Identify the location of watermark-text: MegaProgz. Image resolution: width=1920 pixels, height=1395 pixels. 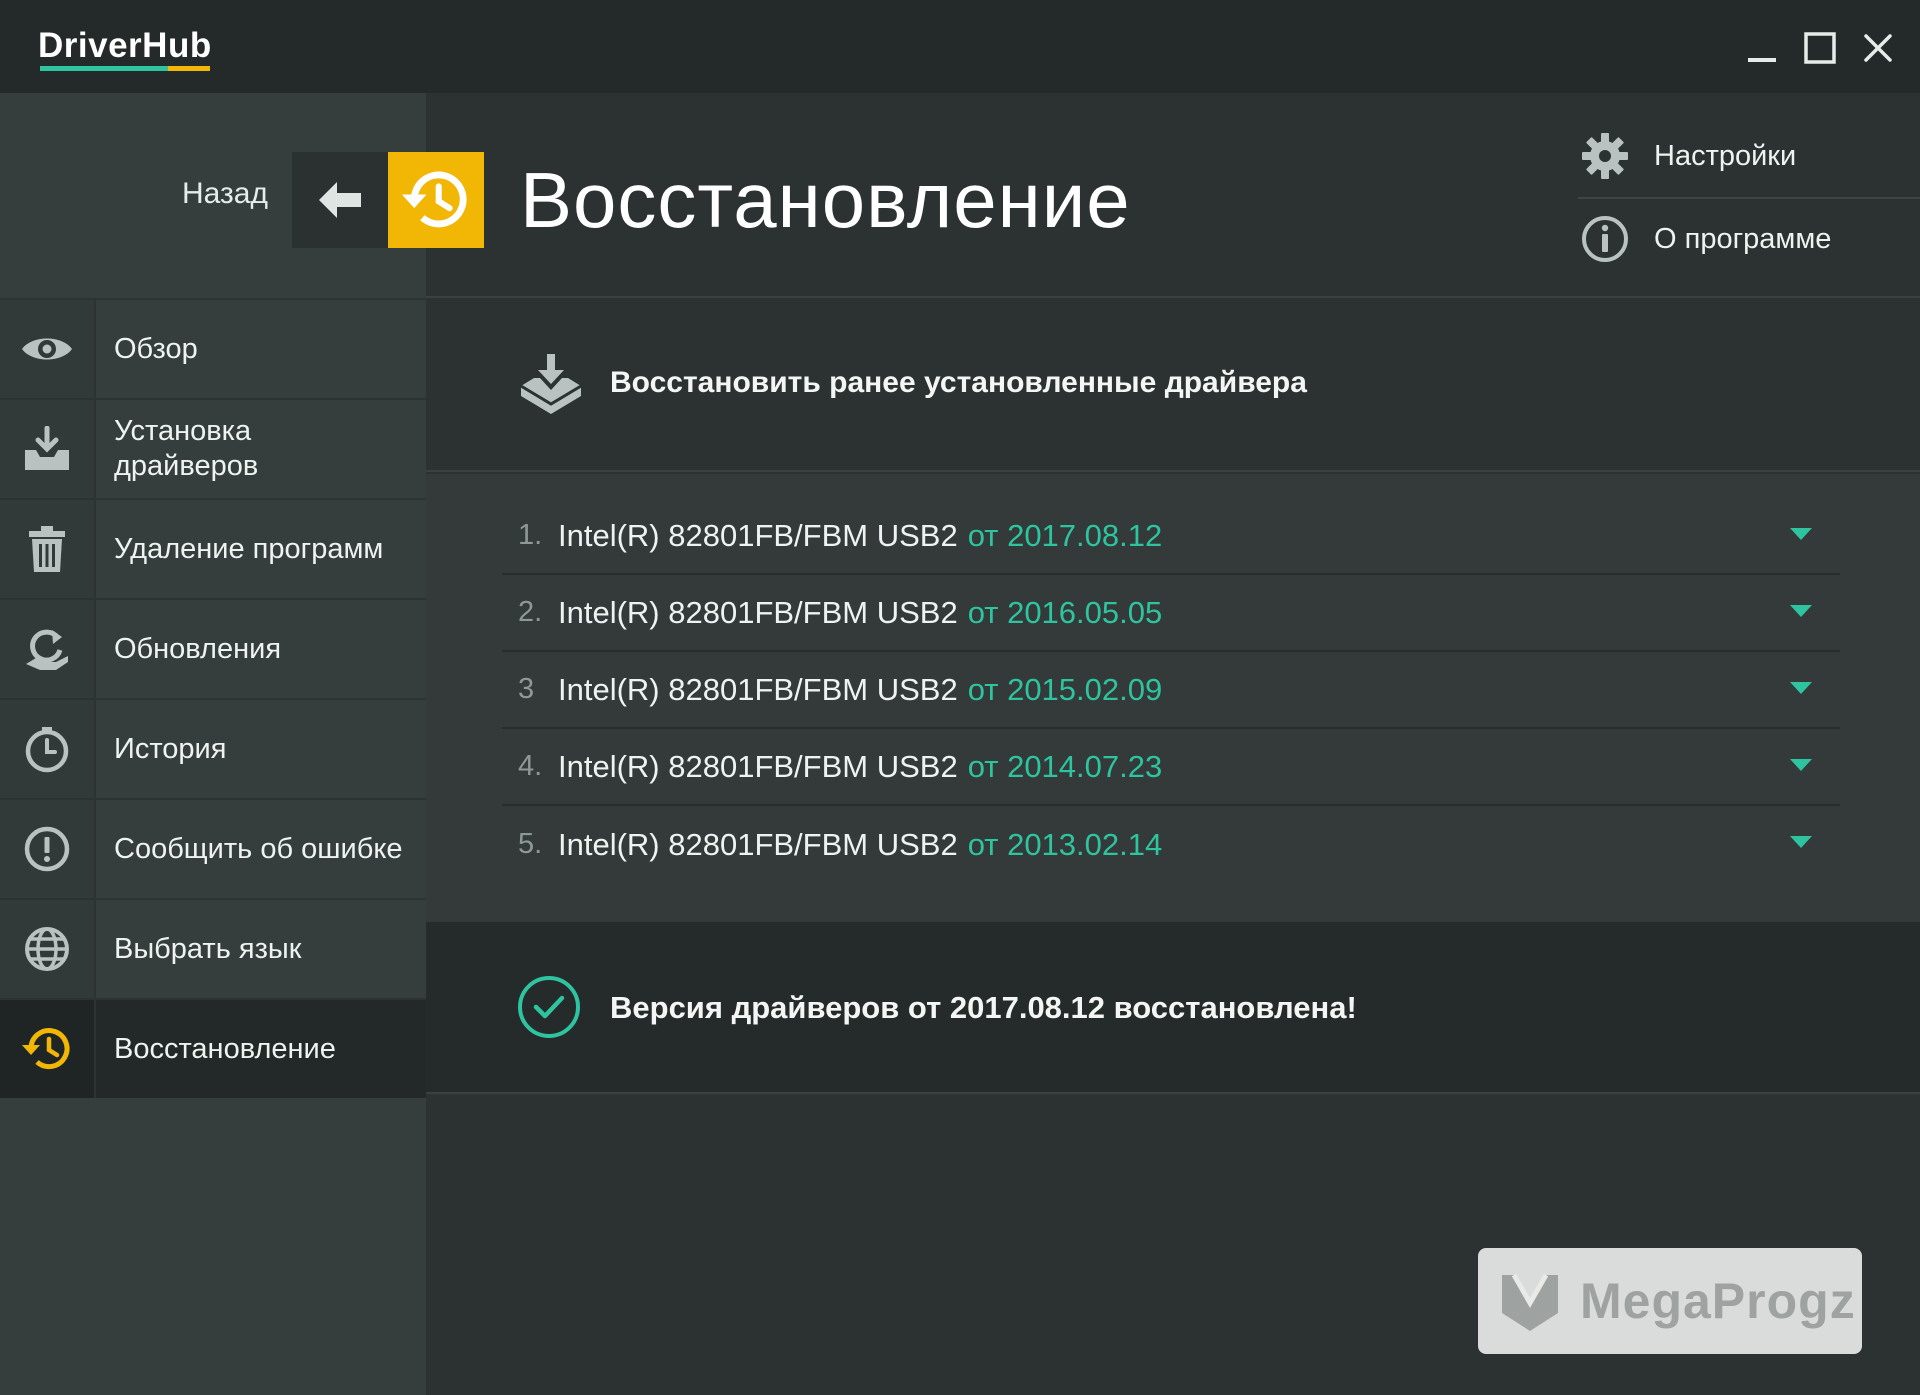
(1718, 1301).